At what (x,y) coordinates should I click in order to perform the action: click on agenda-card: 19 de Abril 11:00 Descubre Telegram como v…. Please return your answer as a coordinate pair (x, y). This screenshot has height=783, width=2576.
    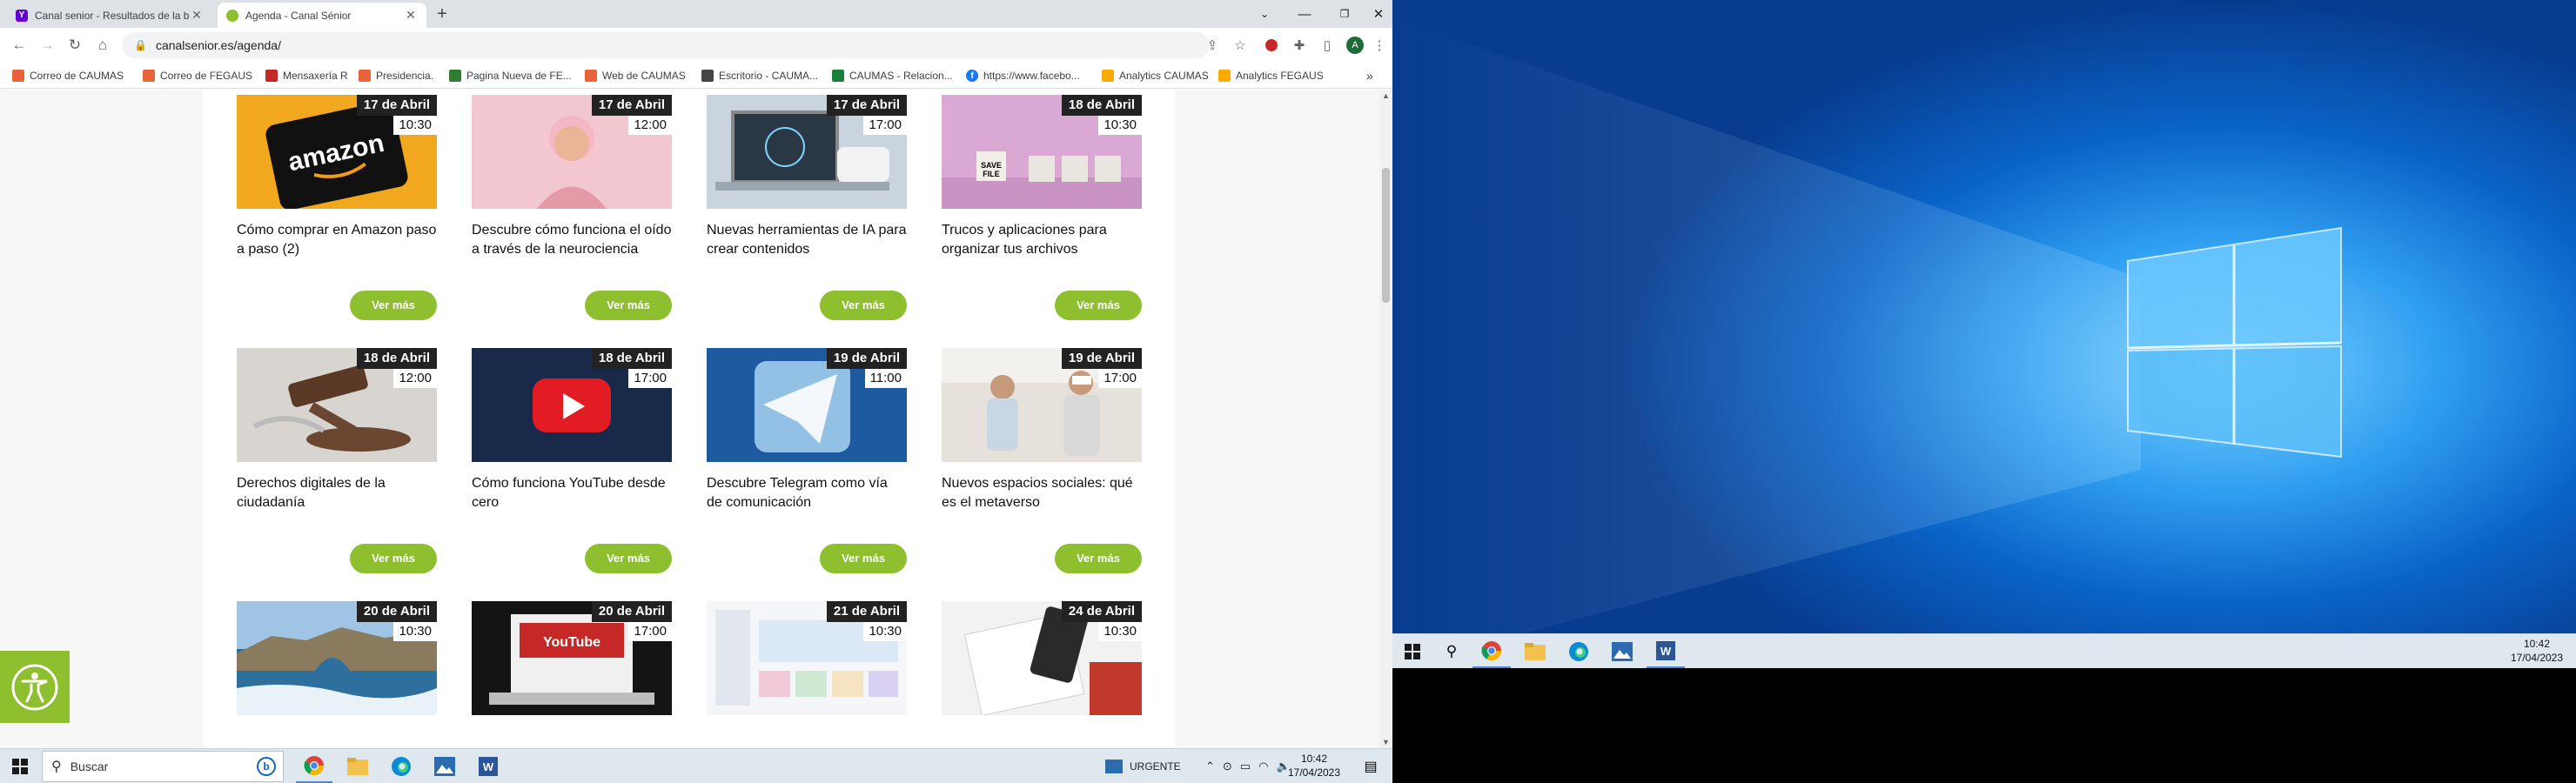
    Looking at the image, I should click on (807, 460).